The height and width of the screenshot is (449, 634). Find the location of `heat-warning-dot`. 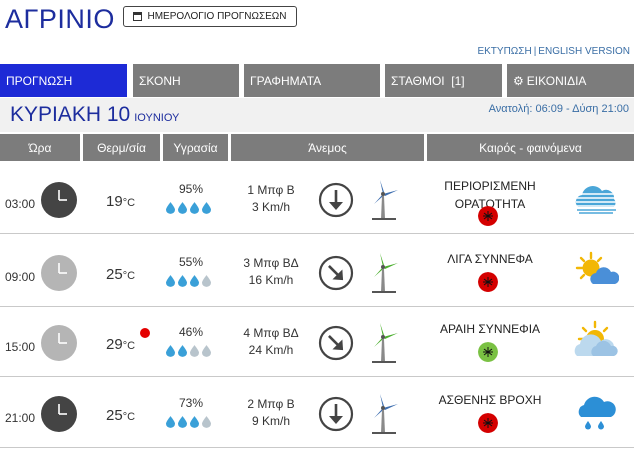

heat-warning-dot is located at coordinates (145, 333).